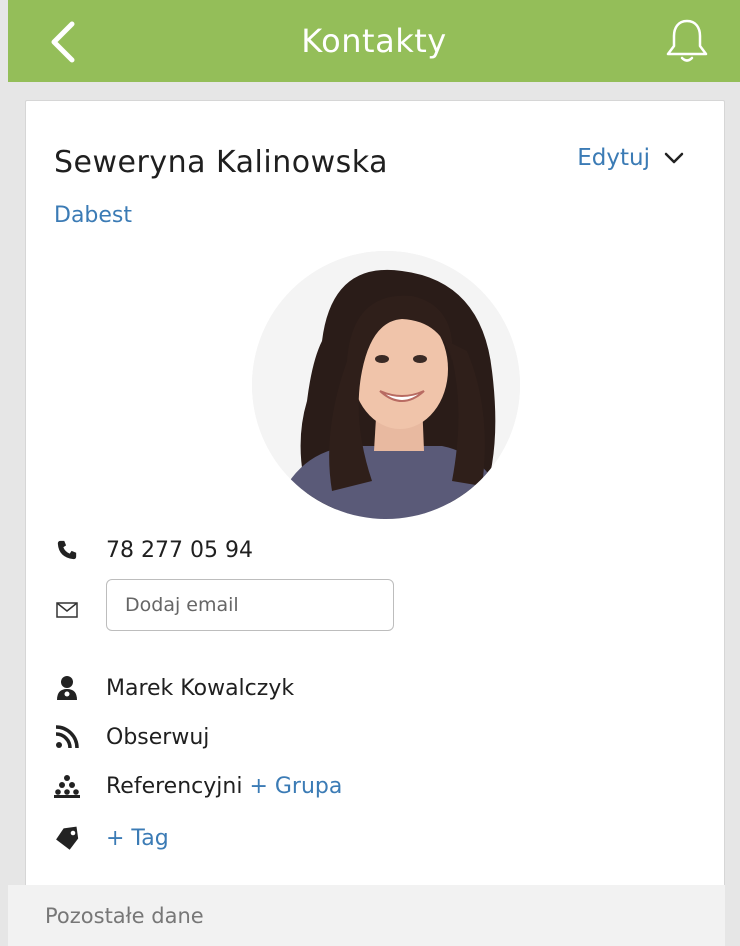 The image size is (740, 946). I want to click on company-link: Dabest, so click(93, 215).